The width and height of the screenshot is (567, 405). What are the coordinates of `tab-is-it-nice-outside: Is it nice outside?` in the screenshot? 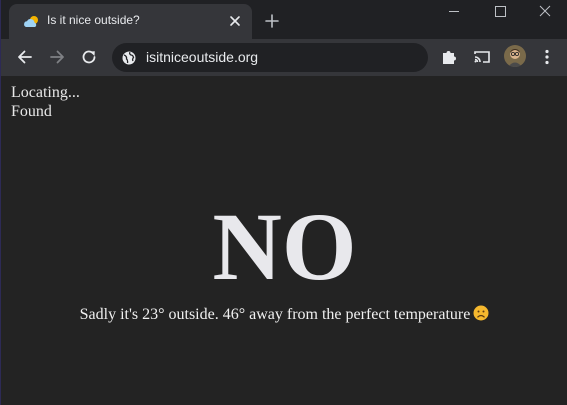 It's located at (130, 21).